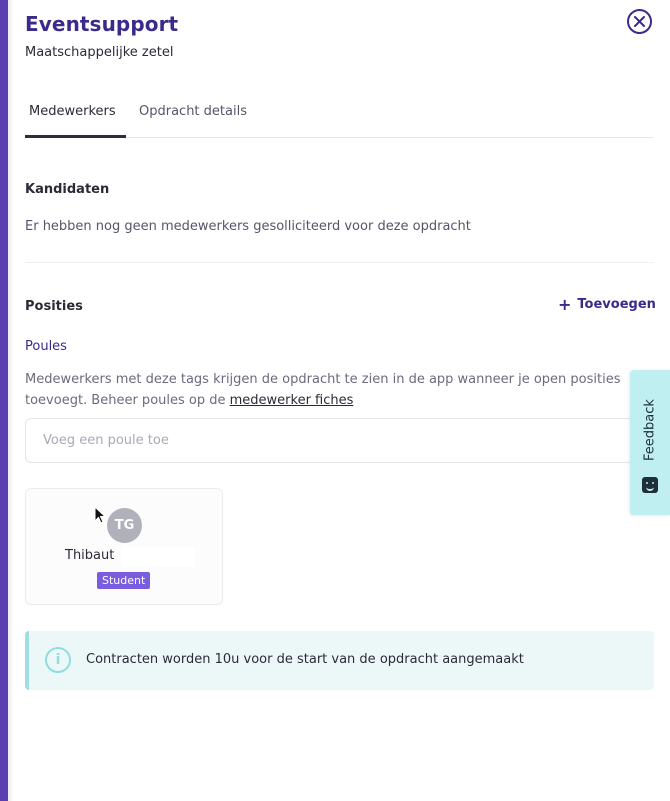  What do you see at coordinates (100, 515) in the screenshot?
I see `mouse-cursor-icon` at bounding box center [100, 515].